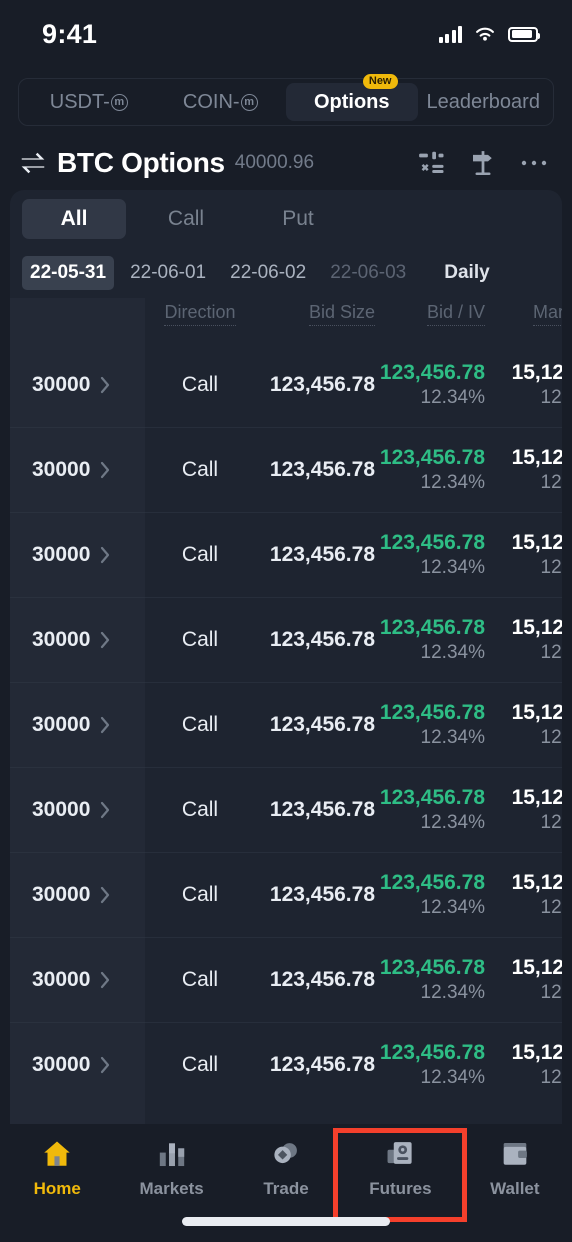 This screenshot has height=1242, width=572. I want to click on tab-usdt-m: USDT-m, so click(89, 102).